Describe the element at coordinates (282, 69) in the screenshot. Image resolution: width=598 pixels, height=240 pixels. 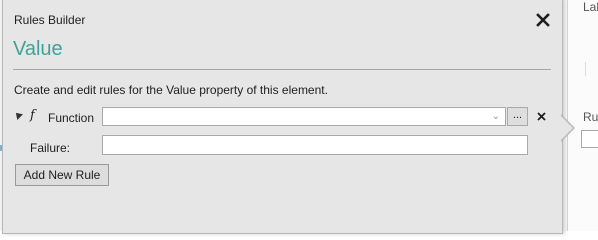
I see `header-divider` at that location.